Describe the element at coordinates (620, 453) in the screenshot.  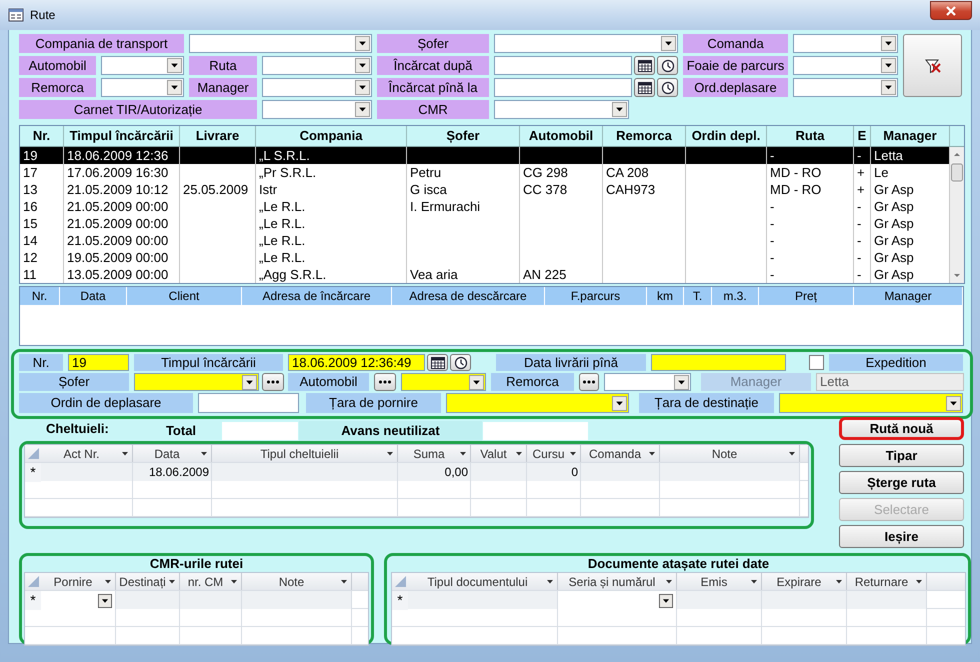
I see `column-header: Comanda` at that location.